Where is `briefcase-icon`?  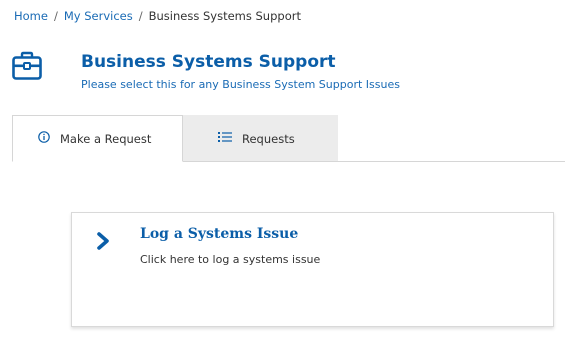 briefcase-icon is located at coordinates (27, 66).